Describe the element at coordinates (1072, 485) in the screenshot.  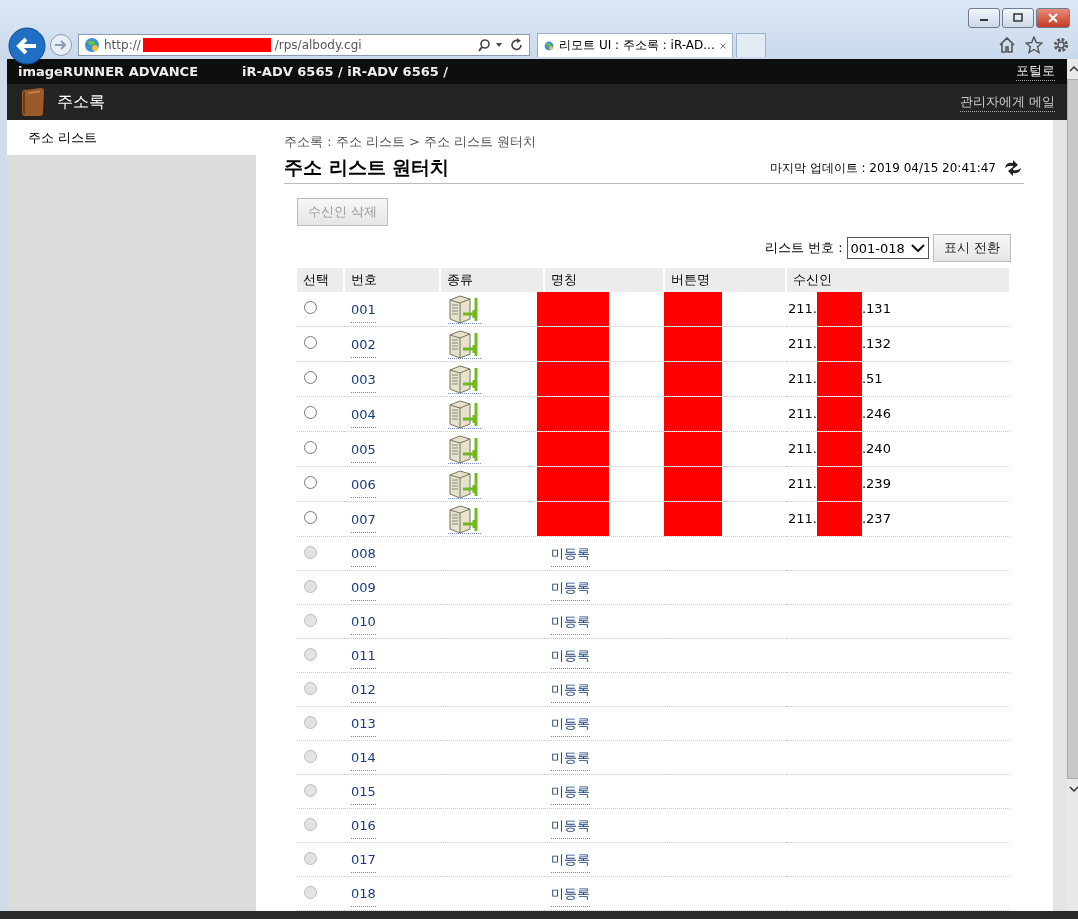
I see `scrollbar` at that location.